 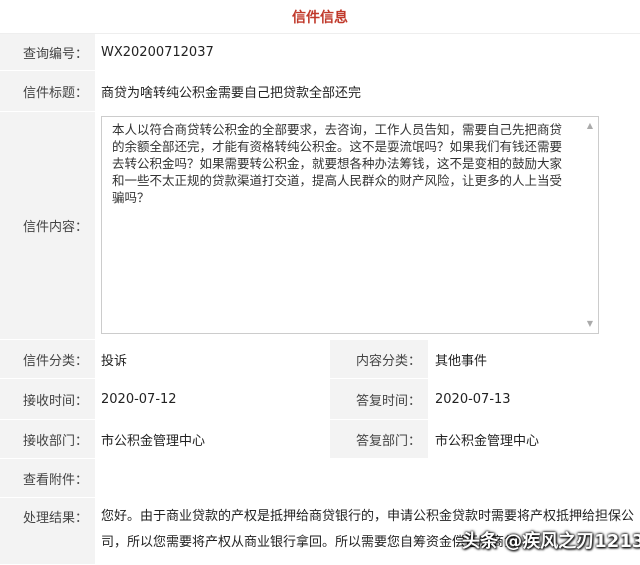 What do you see at coordinates (551, 541) in the screenshot?
I see `watermark: 头条 @疾风之刃12138` at bounding box center [551, 541].